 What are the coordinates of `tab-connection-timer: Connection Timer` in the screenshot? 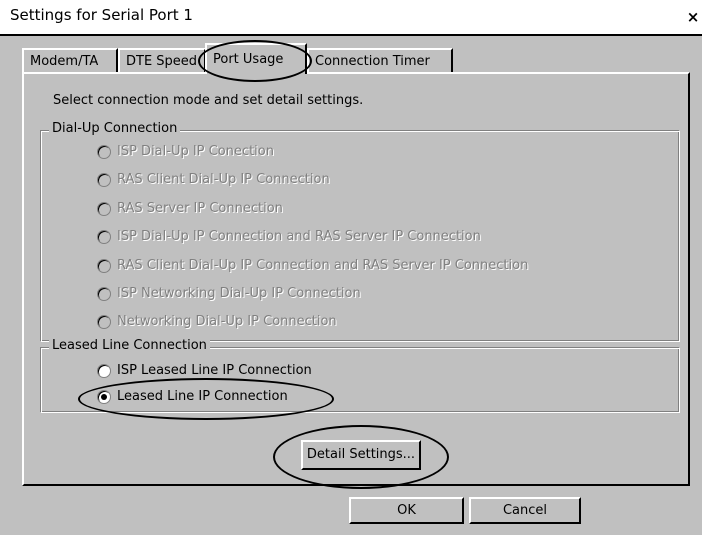 It's located at (380, 60).